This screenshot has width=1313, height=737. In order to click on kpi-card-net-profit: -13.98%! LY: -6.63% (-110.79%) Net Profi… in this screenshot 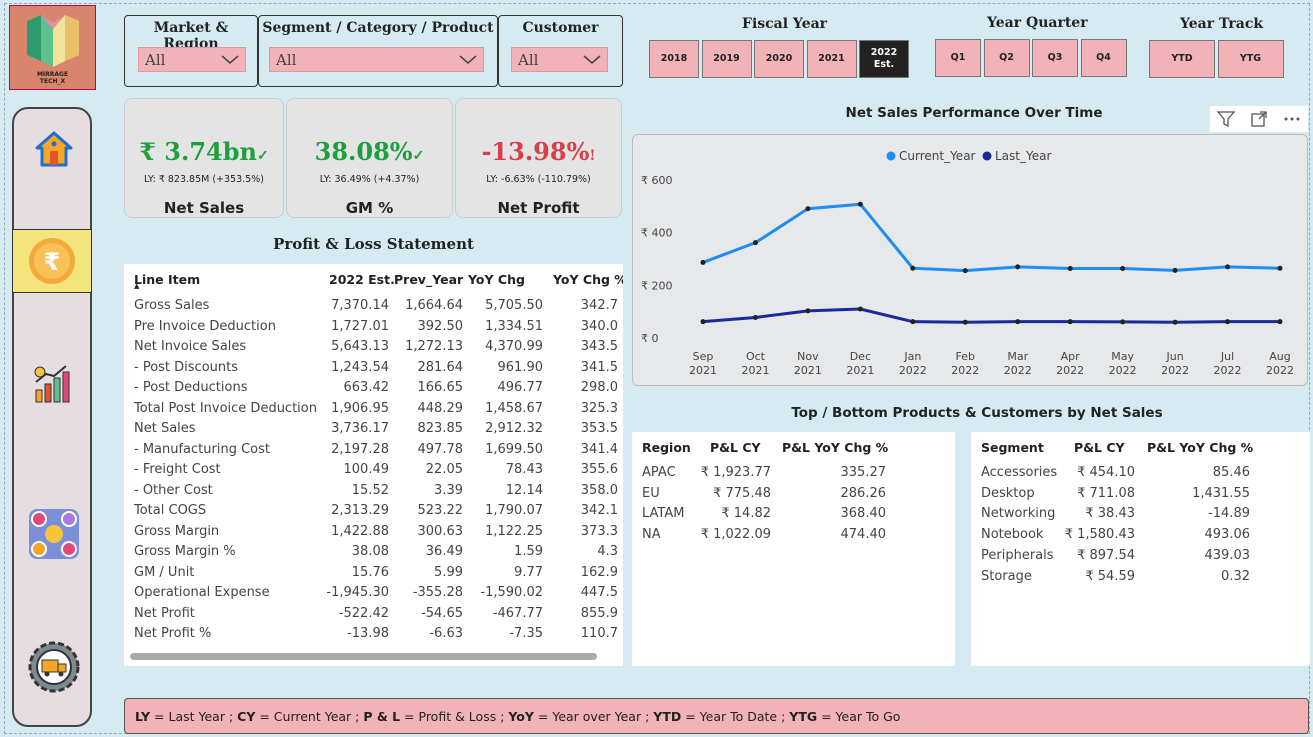, I will do `click(538, 158)`.